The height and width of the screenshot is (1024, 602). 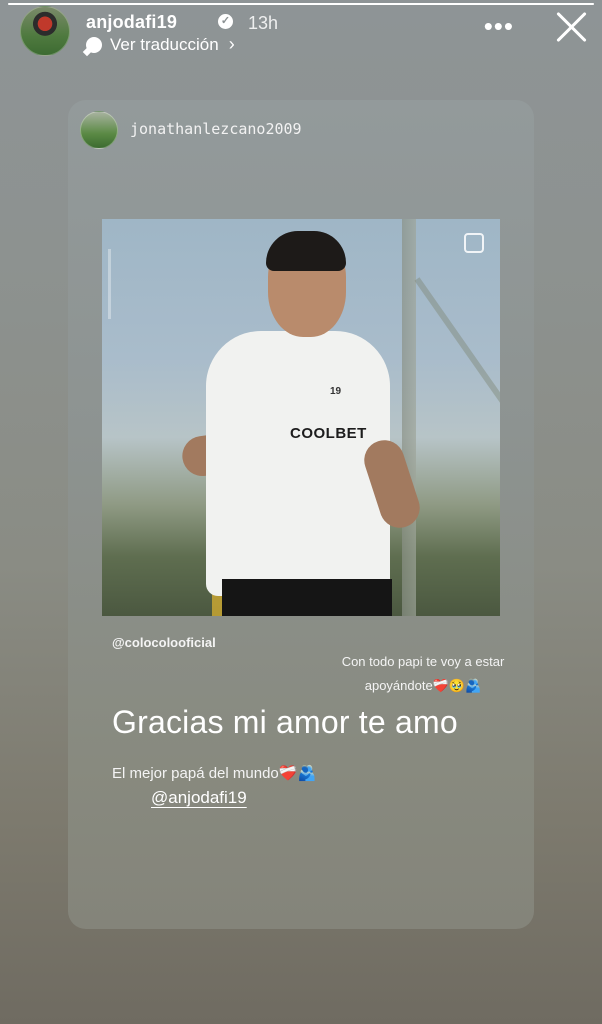 I want to click on main-caption: Gracias mi amor te amo, so click(x=285, y=722).